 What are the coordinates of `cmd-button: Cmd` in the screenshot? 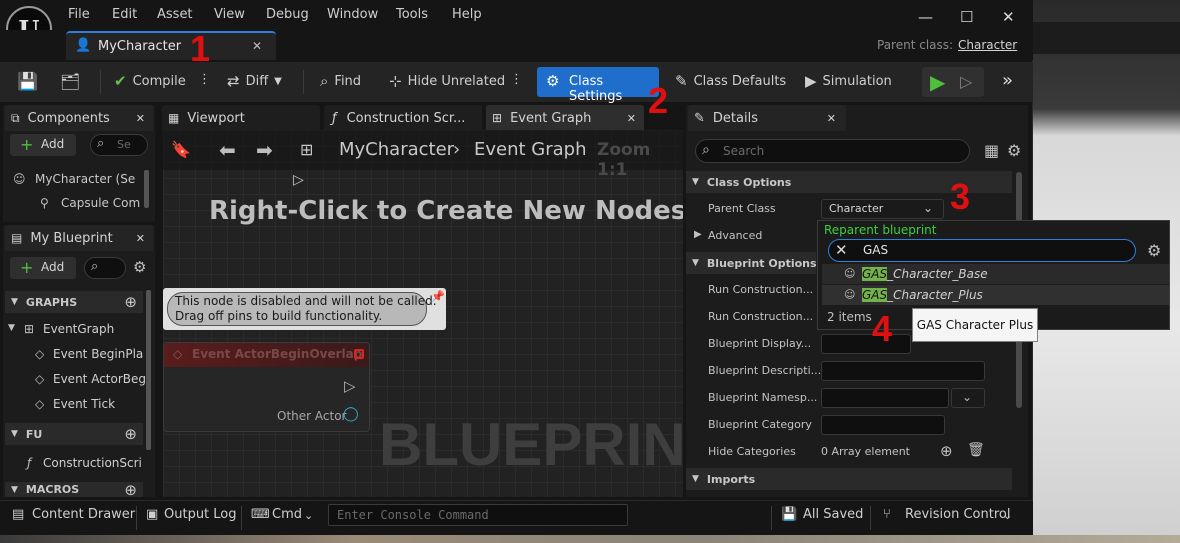 It's located at (287, 514).